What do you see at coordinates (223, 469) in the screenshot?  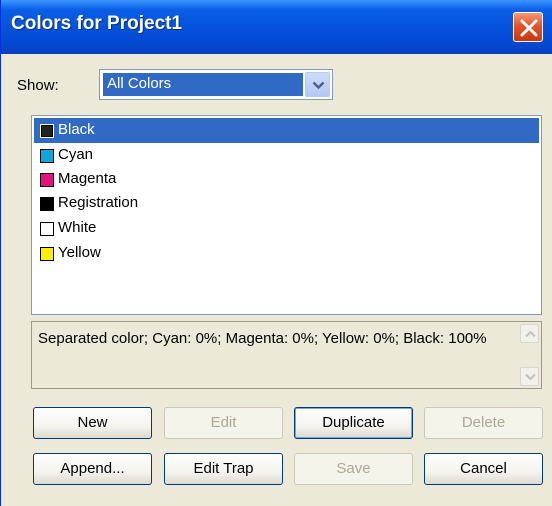 I see `edit-trap-button: Edit Trap` at bounding box center [223, 469].